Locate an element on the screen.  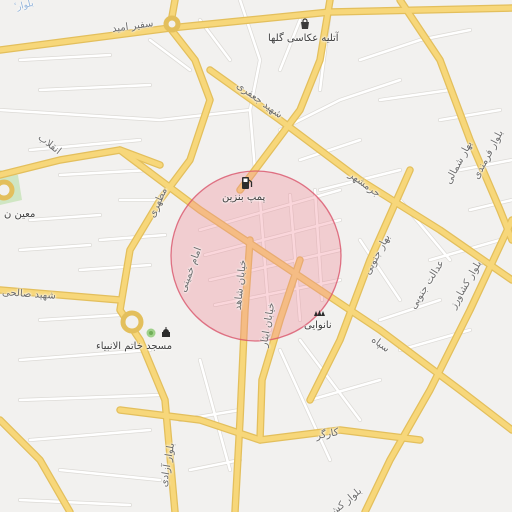
bakery-icon is located at coordinates (319, 313).